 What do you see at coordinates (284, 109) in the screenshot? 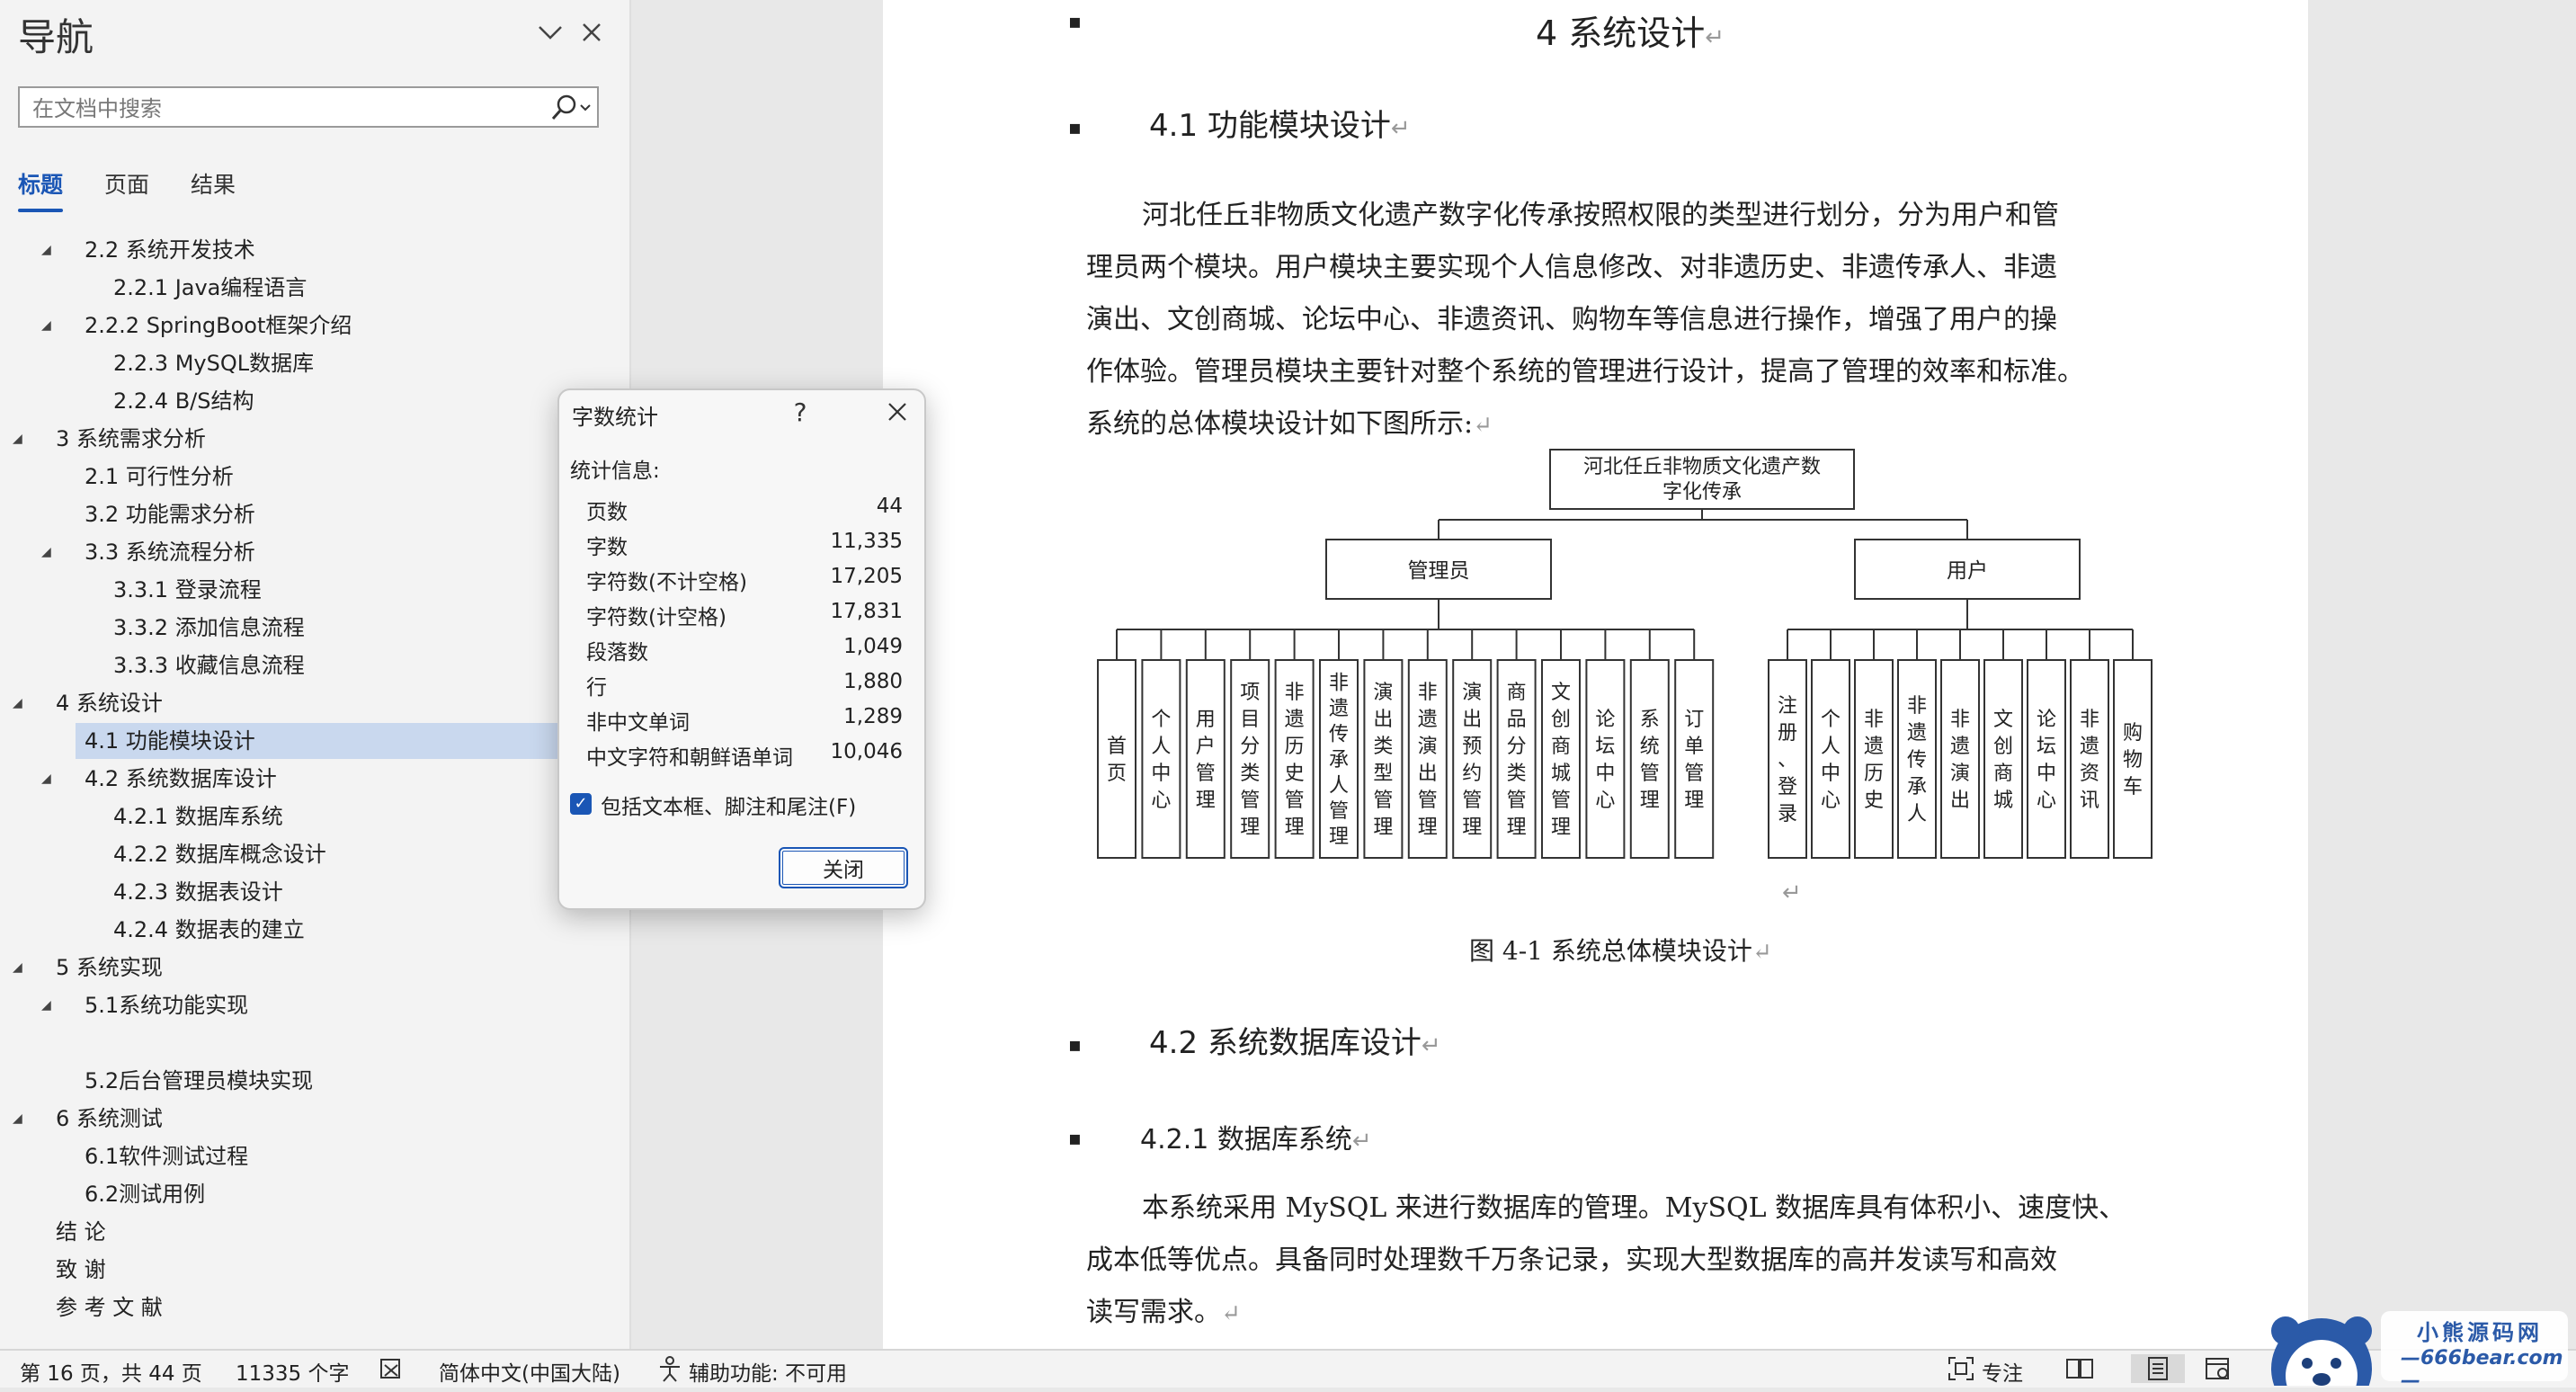
I see `nav-search-input` at bounding box center [284, 109].